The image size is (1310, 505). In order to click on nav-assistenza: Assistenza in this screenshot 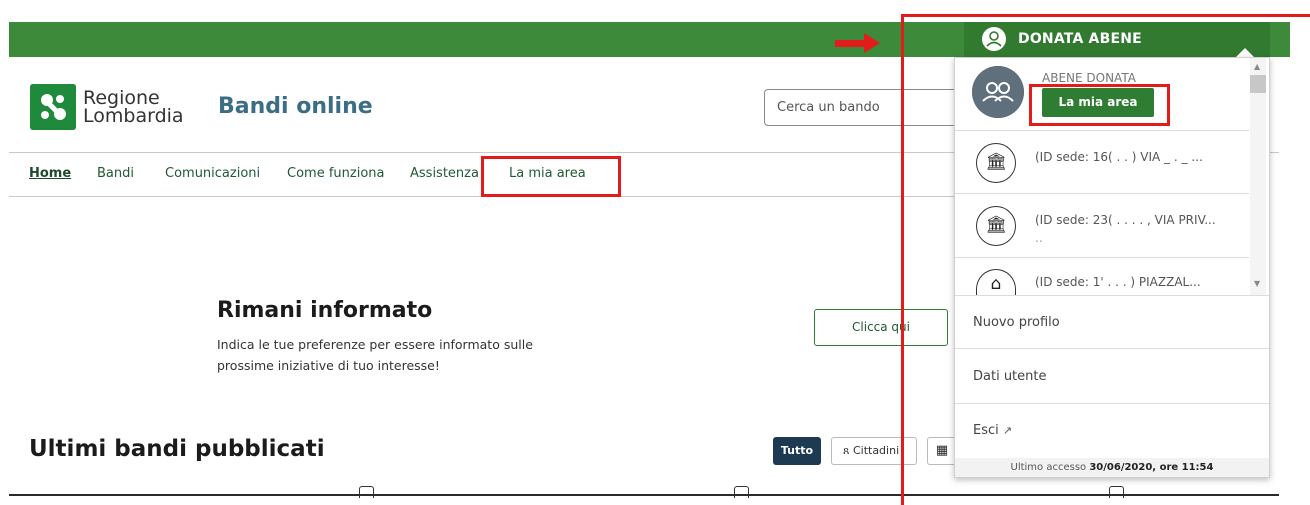, I will do `click(444, 173)`.